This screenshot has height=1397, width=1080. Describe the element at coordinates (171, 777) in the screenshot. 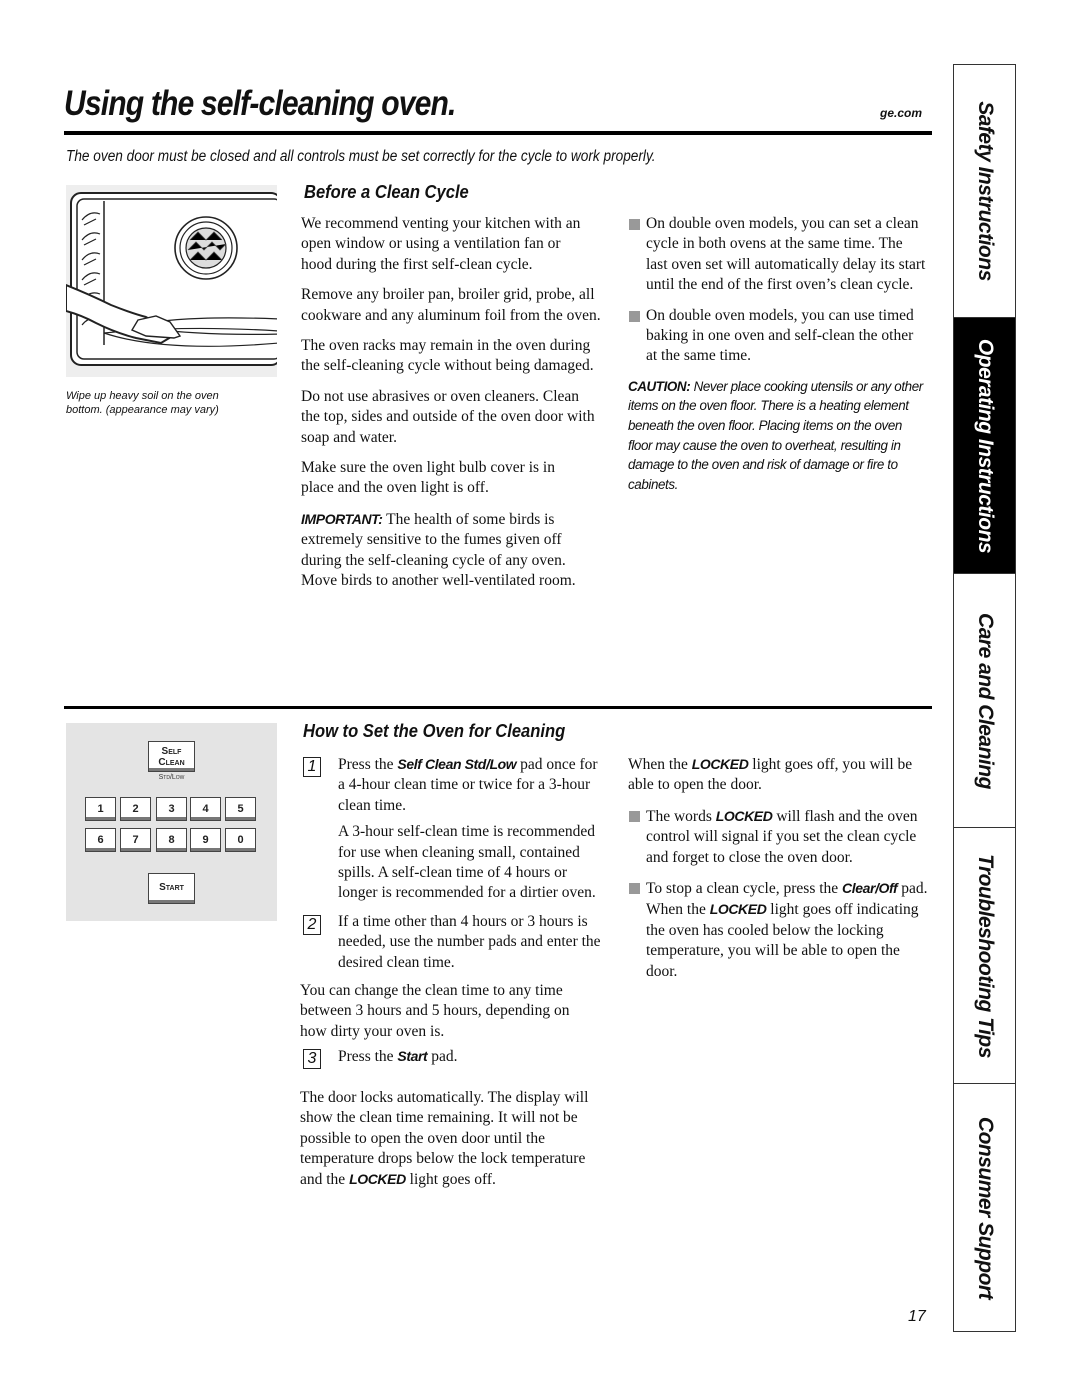

I see `std-low-label: Std/Low` at that location.